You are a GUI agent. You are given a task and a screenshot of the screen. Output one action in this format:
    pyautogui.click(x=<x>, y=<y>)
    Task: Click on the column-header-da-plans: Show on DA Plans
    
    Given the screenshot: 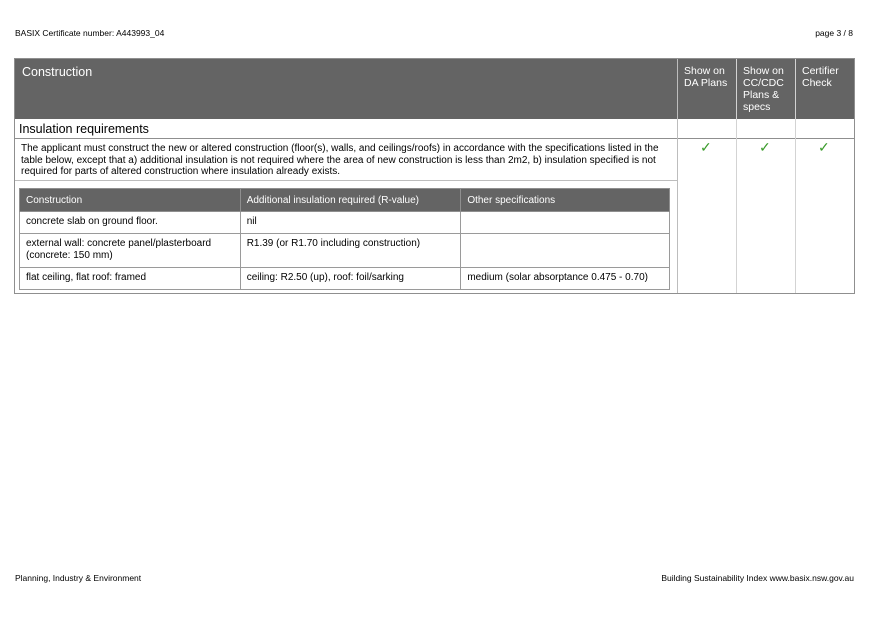 What is the action you would take?
    pyautogui.click(x=706, y=77)
    